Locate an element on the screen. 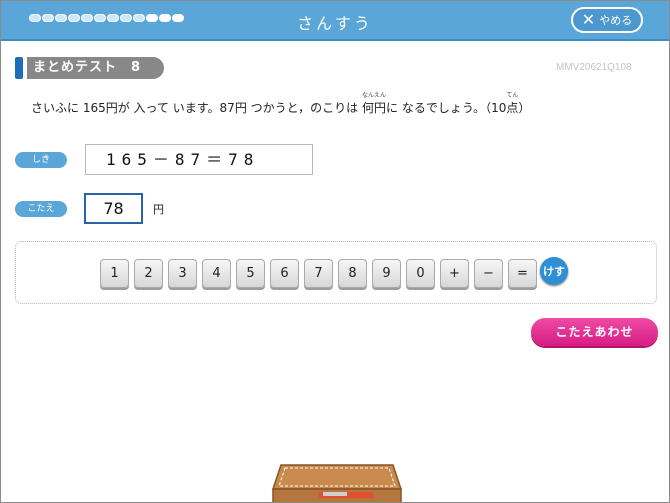  furigana: てん is located at coordinates (512, 95).